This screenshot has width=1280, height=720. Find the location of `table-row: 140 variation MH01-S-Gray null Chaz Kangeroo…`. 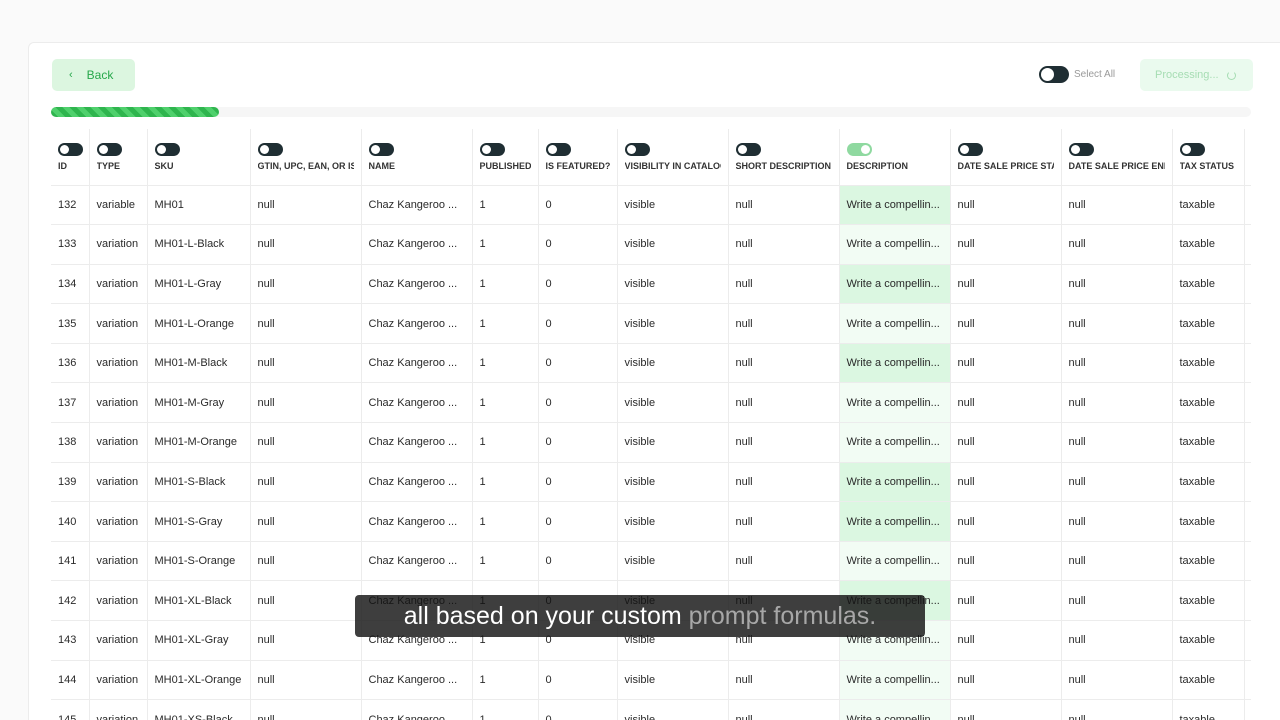

table-row: 140 variation MH01-S-Gray null Chaz Kangeroo… is located at coordinates (651, 521).